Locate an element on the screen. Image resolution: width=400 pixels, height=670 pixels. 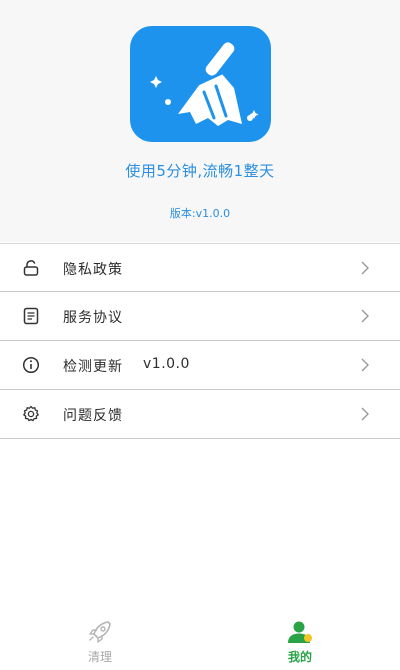
user-icon is located at coordinates (300, 632).